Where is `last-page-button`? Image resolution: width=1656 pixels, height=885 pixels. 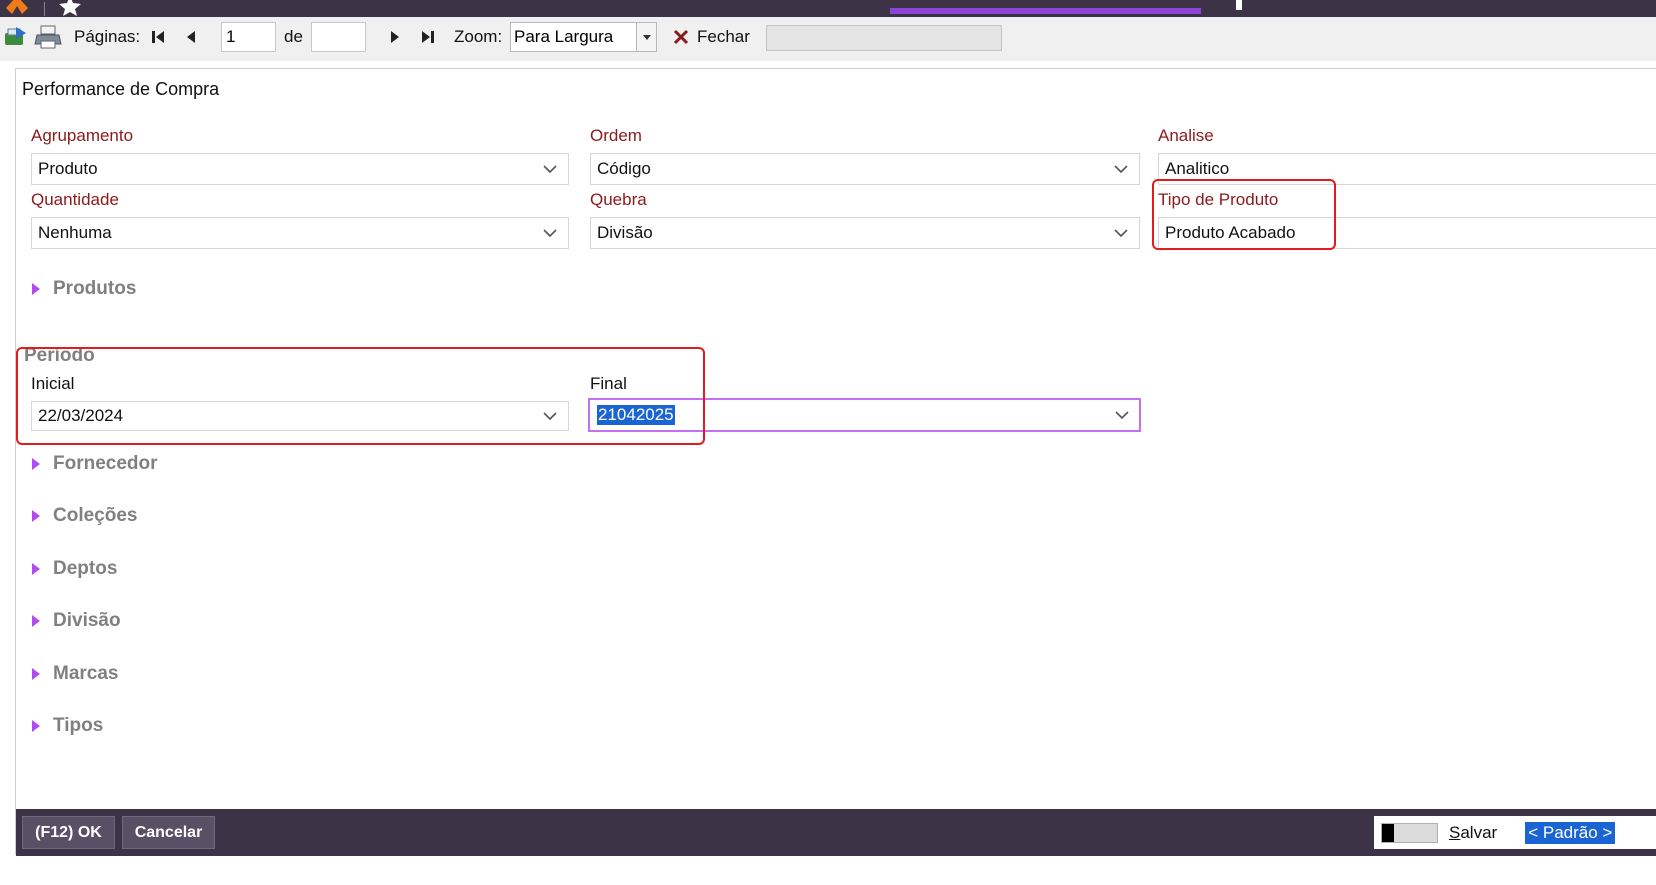 last-page-button is located at coordinates (428, 37).